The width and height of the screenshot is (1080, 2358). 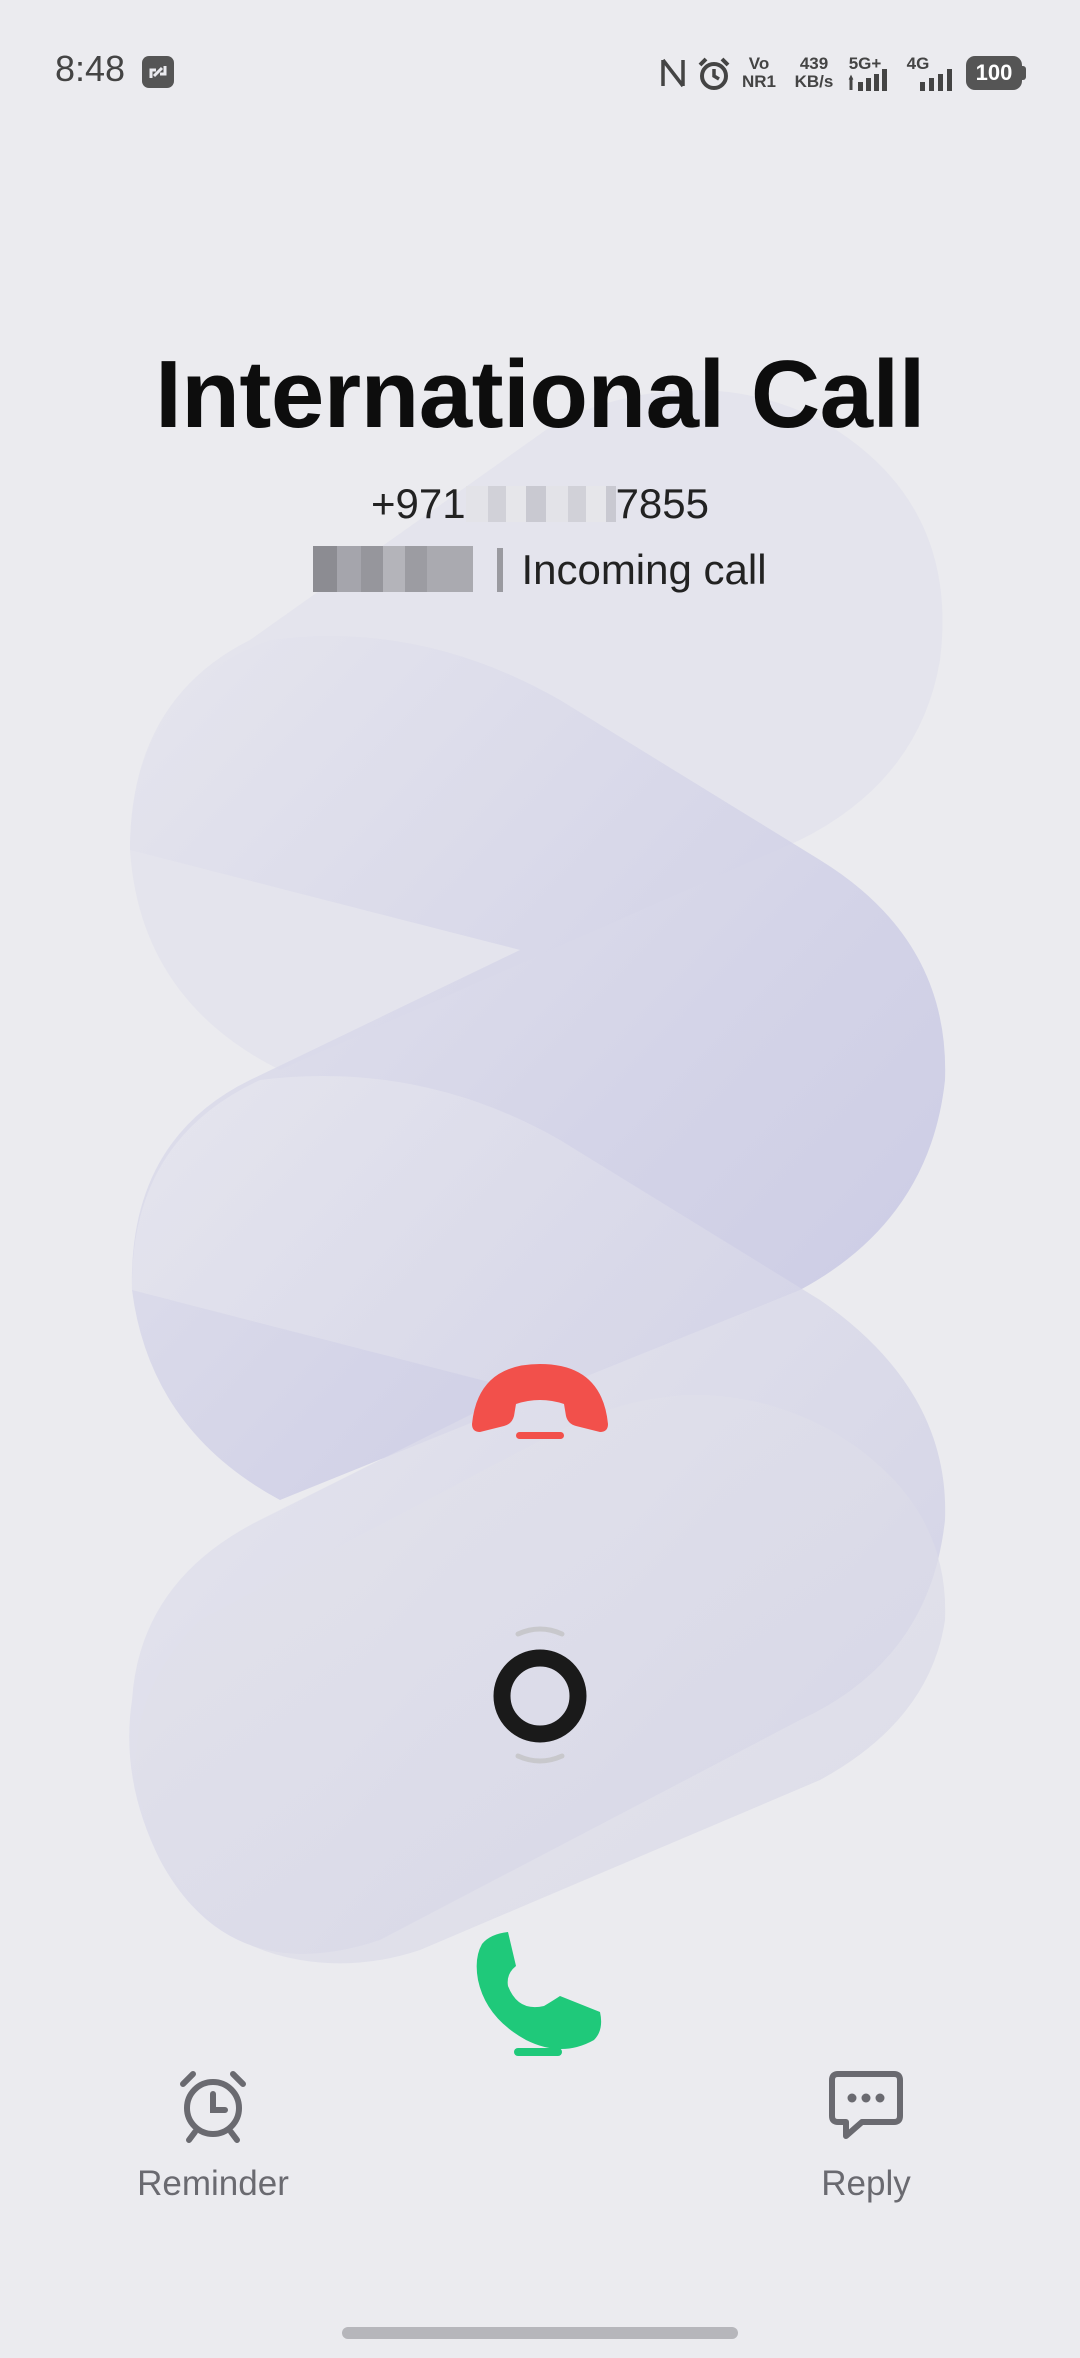 I want to click on redacted-digits, so click(x=540, y=504).